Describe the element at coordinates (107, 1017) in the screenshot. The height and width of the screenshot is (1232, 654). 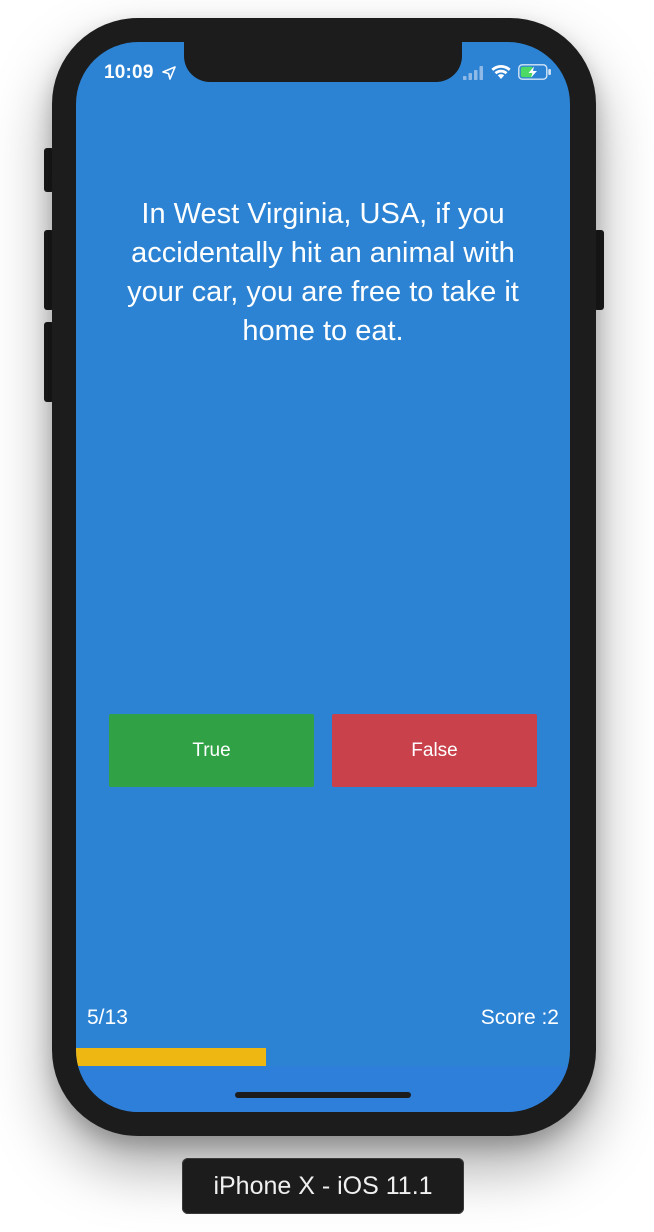
I see `question-progress-label: 5/13` at that location.